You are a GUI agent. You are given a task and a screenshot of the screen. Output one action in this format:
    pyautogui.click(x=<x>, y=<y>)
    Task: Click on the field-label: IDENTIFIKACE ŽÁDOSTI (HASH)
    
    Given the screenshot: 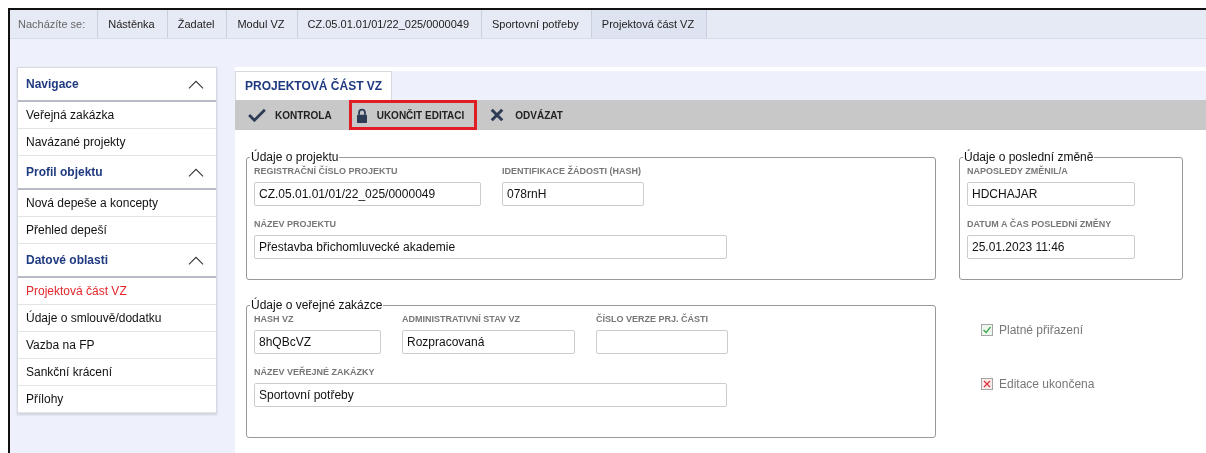 What is the action you would take?
    pyautogui.click(x=572, y=171)
    